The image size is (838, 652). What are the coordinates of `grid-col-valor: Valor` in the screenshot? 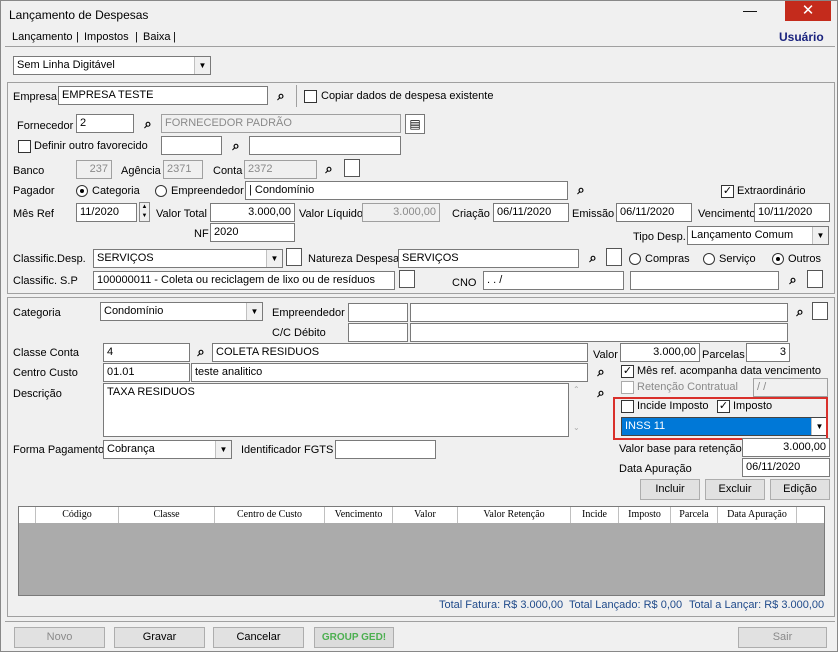 It's located at (425, 515).